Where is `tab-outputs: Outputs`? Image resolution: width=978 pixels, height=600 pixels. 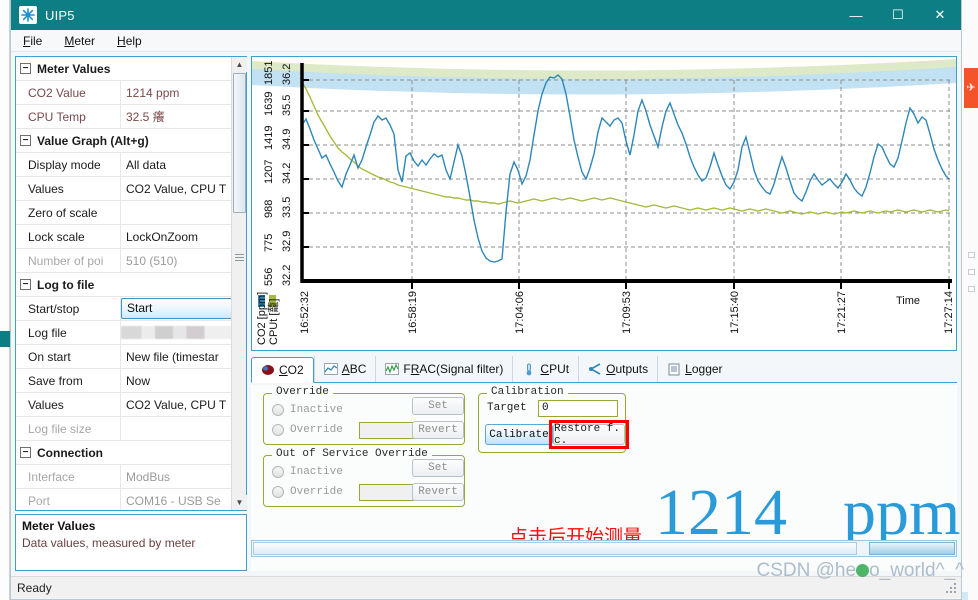
tab-outputs: Outputs is located at coordinates (617, 369).